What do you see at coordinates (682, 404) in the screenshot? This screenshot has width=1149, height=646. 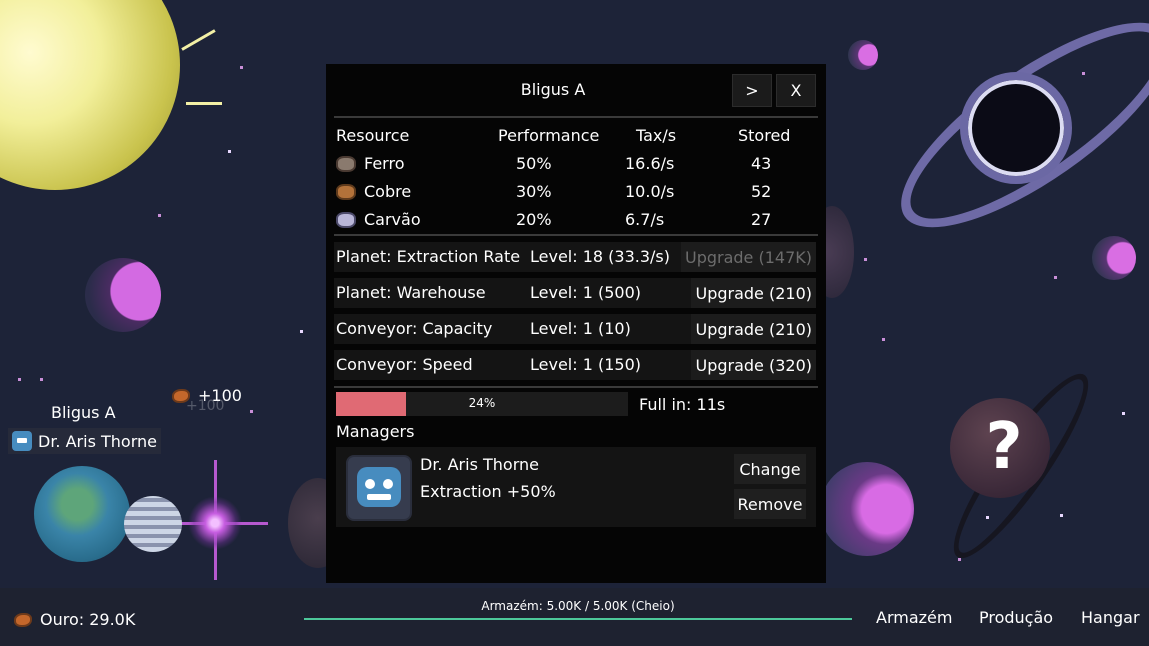 I see `full-in-text: Full in: 11s` at bounding box center [682, 404].